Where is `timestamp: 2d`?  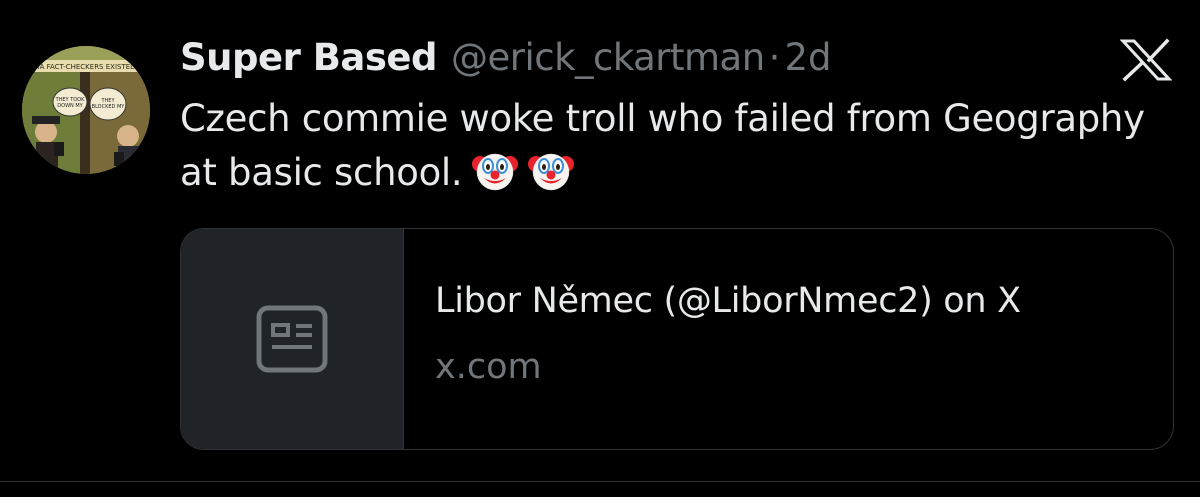 timestamp: 2d is located at coordinates (807, 58).